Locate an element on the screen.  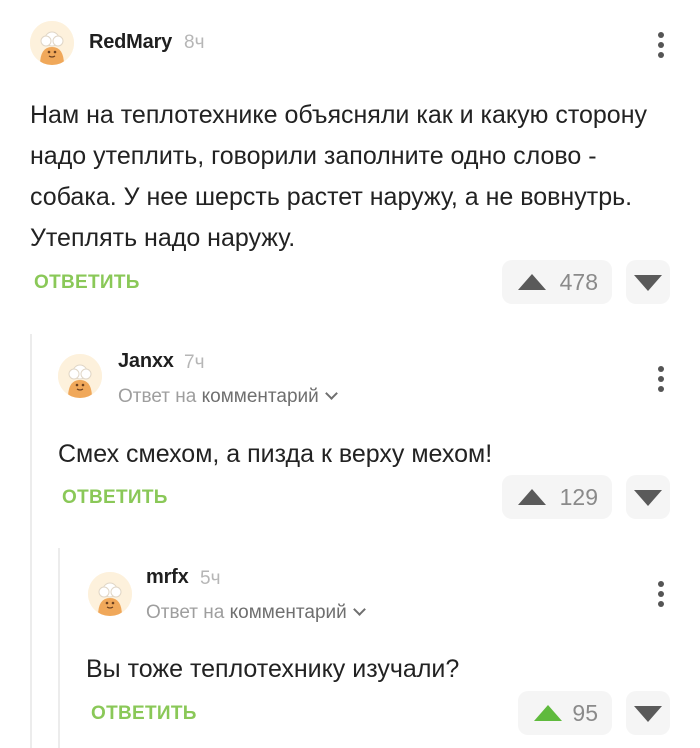
author-name: RedMary is located at coordinates (130, 42).